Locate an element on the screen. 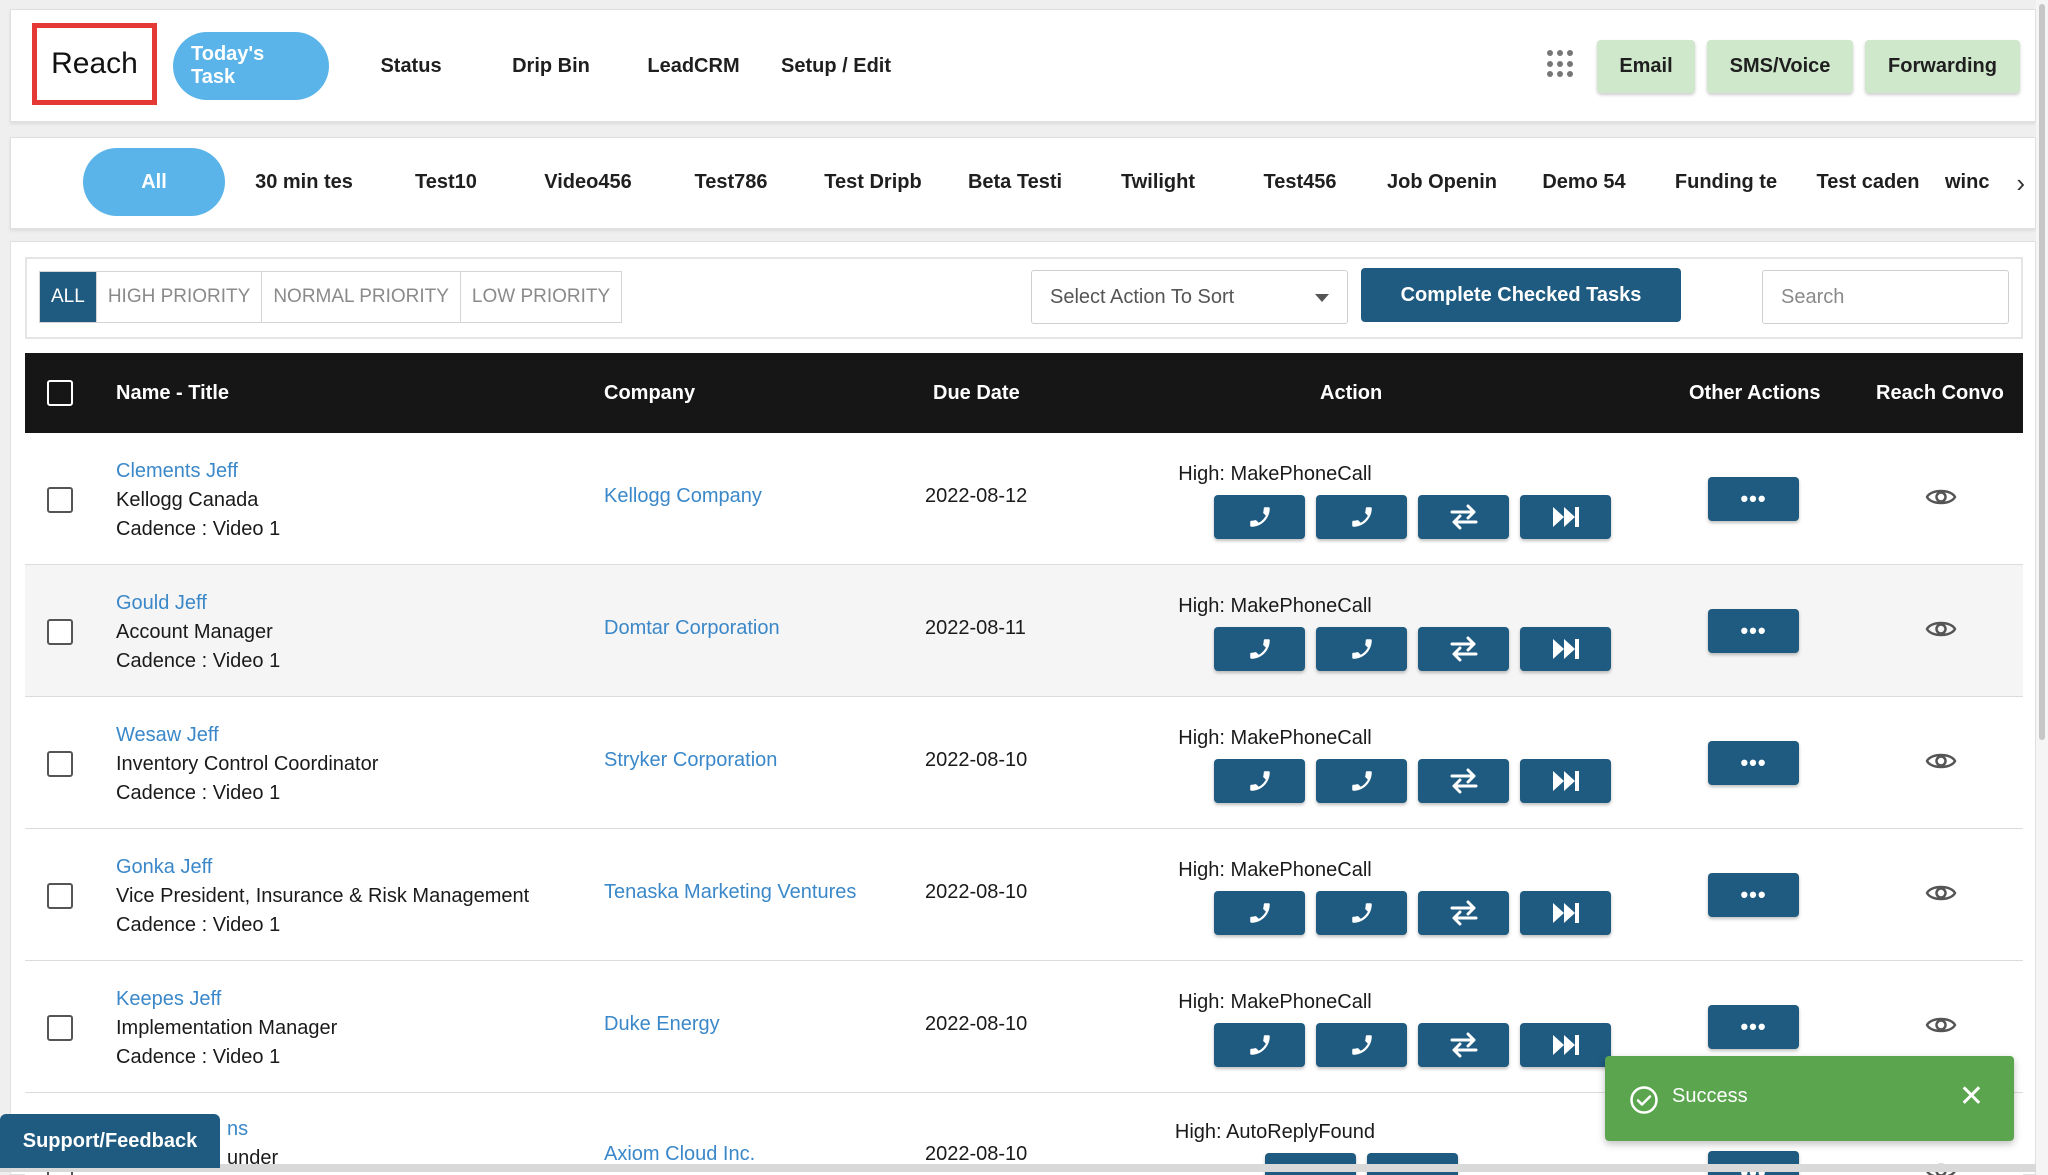 The height and width of the screenshot is (1175, 2048). tab-cadence: Test10 is located at coordinates (446, 182).